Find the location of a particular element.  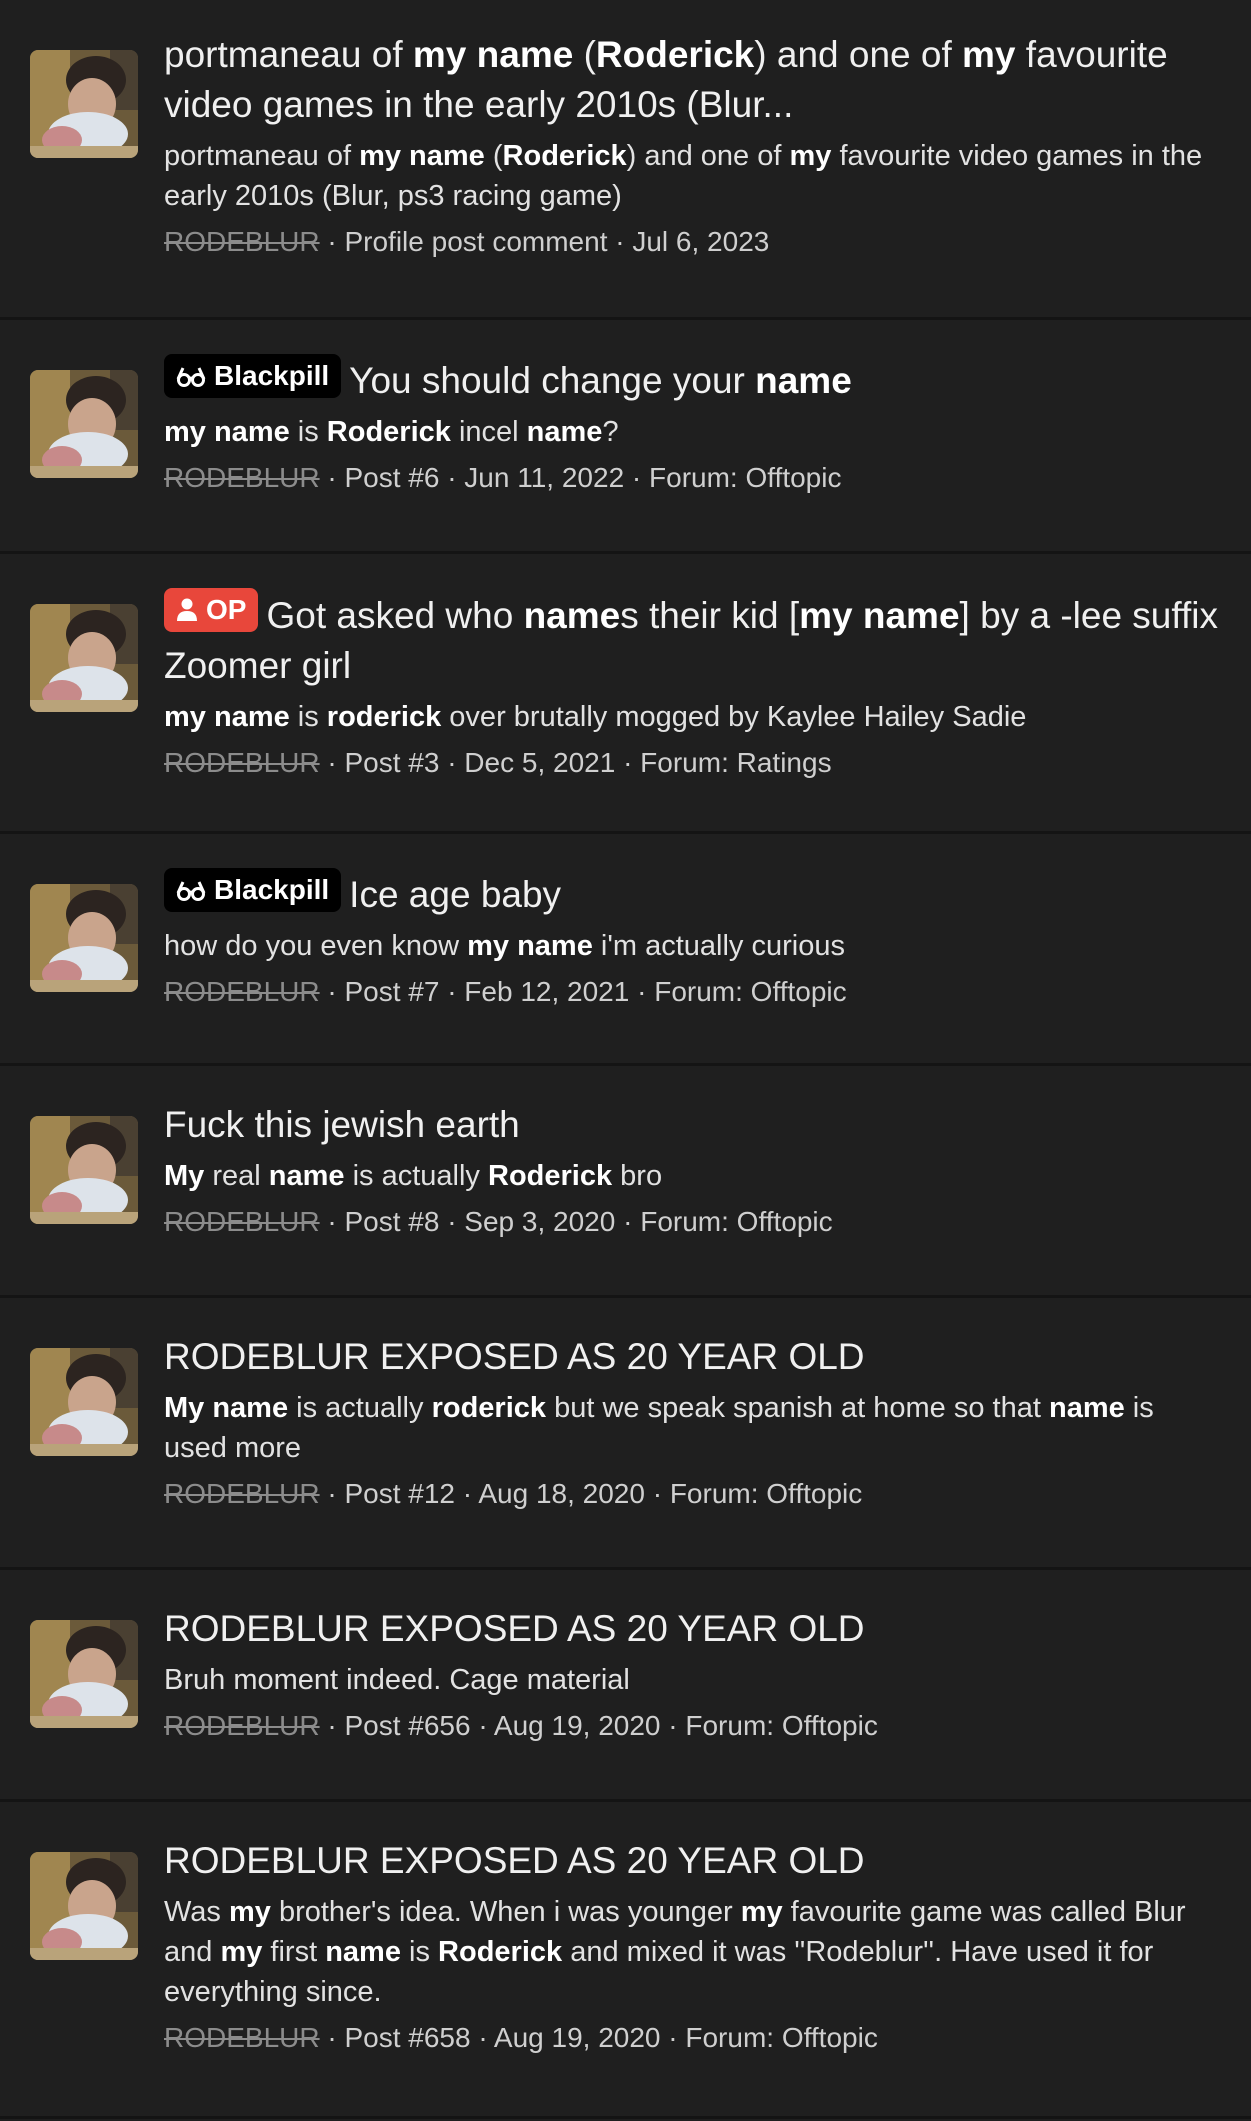

text-fragment: s their kid [ is located at coordinates (710, 615).